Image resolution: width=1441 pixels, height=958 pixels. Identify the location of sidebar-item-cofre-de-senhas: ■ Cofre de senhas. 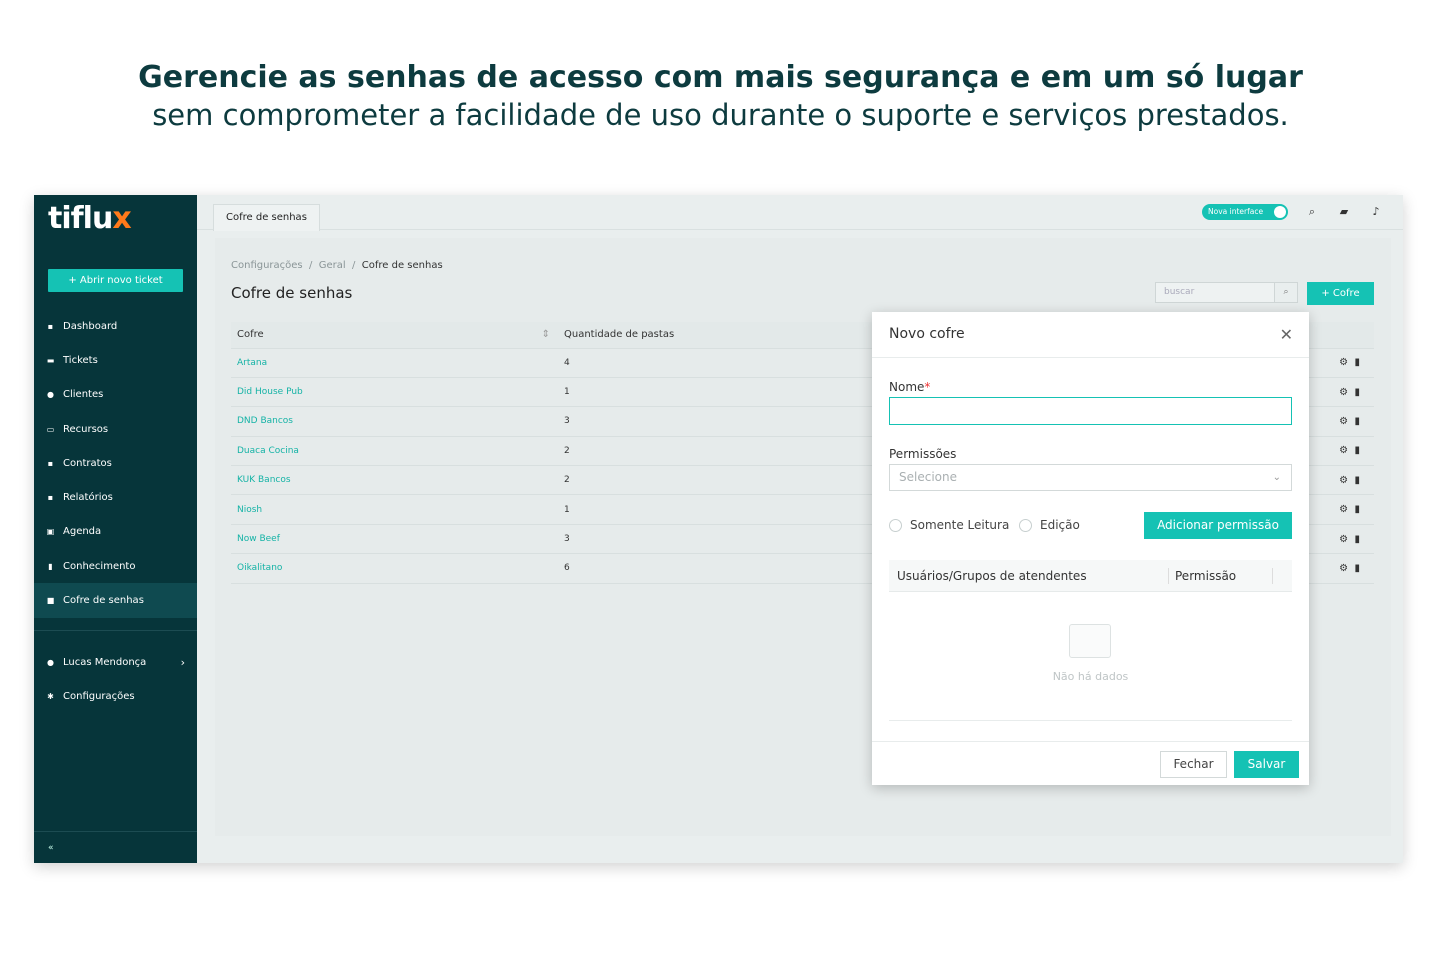
(115, 600).